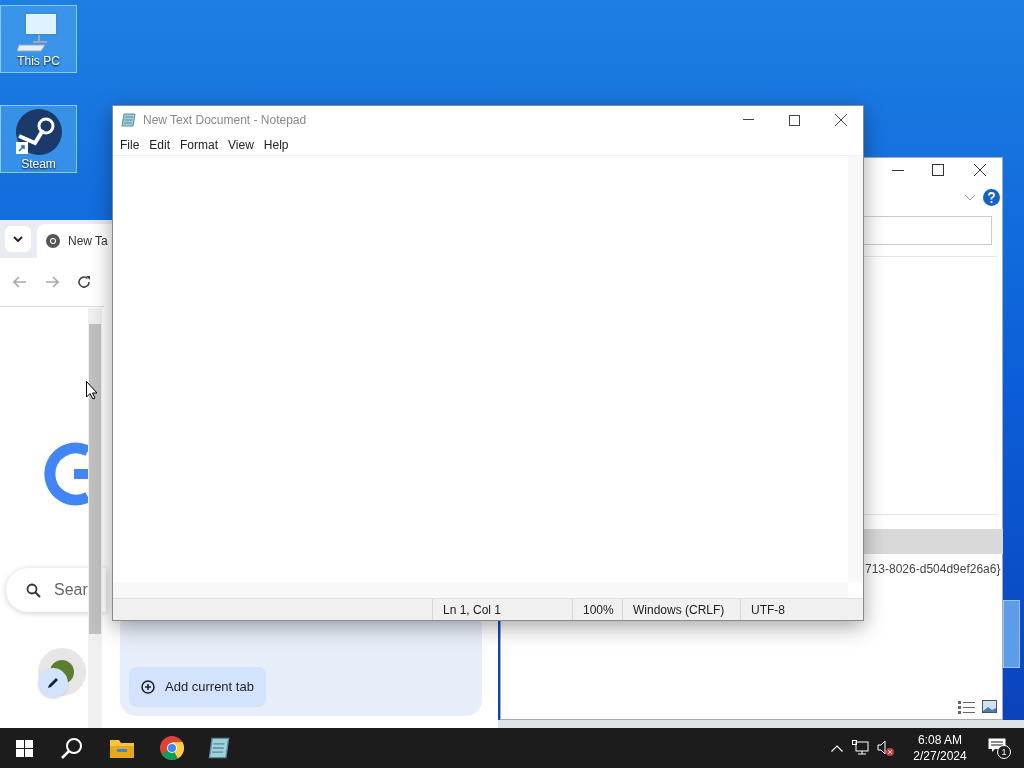  I want to click on desktop-icon-label: This PC, so click(38, 61).